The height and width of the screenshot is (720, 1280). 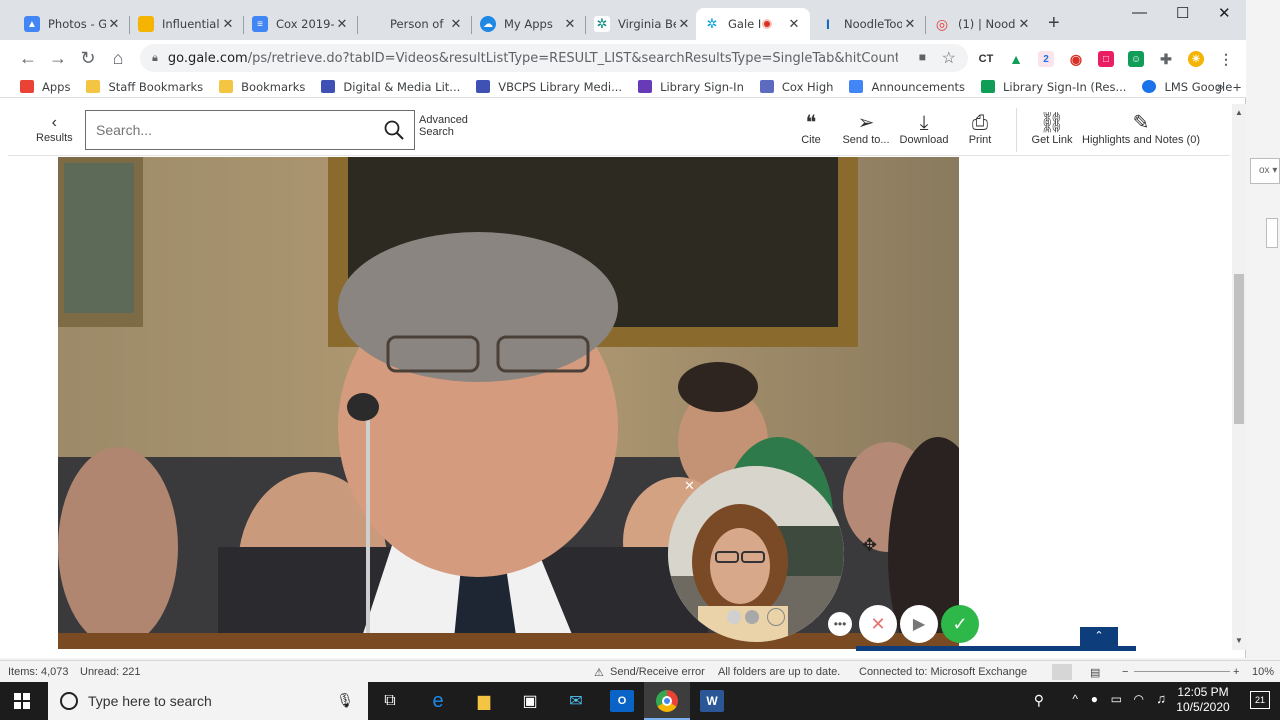 I want to click on minimize-button: —, so click(x=1139, y=12).